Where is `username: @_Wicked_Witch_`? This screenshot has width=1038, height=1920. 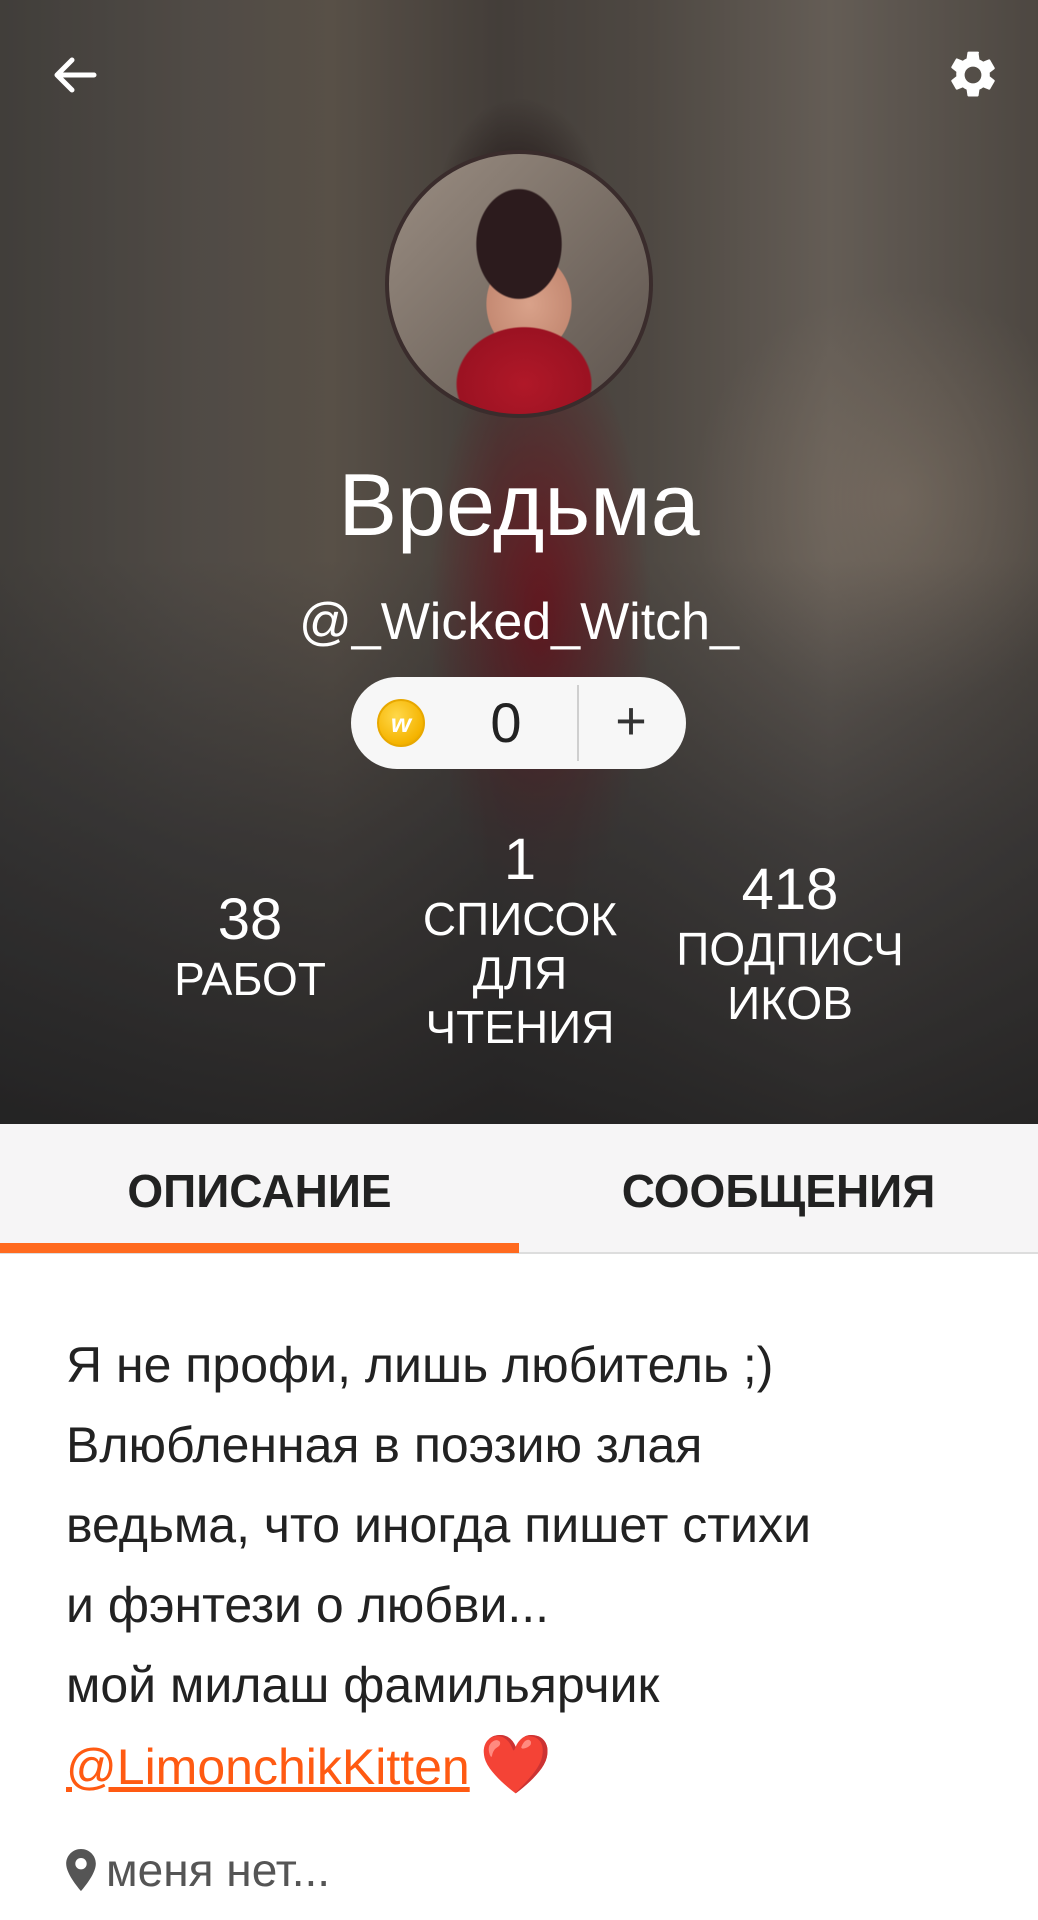 username: @_Wicked_Witch_ is located at coordinates (519, 622).